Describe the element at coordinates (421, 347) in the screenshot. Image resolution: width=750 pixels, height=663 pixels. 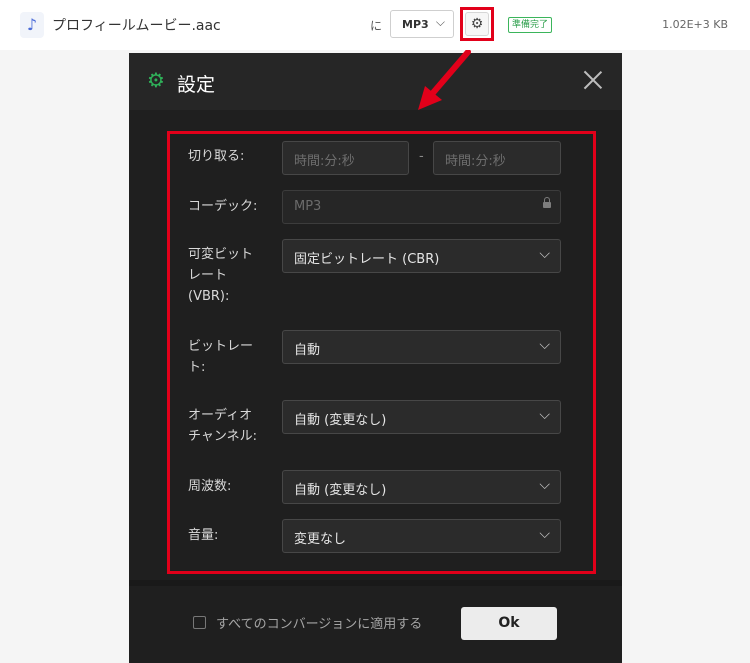
I see `bitrate-select: 自動 ⌵` at that location.